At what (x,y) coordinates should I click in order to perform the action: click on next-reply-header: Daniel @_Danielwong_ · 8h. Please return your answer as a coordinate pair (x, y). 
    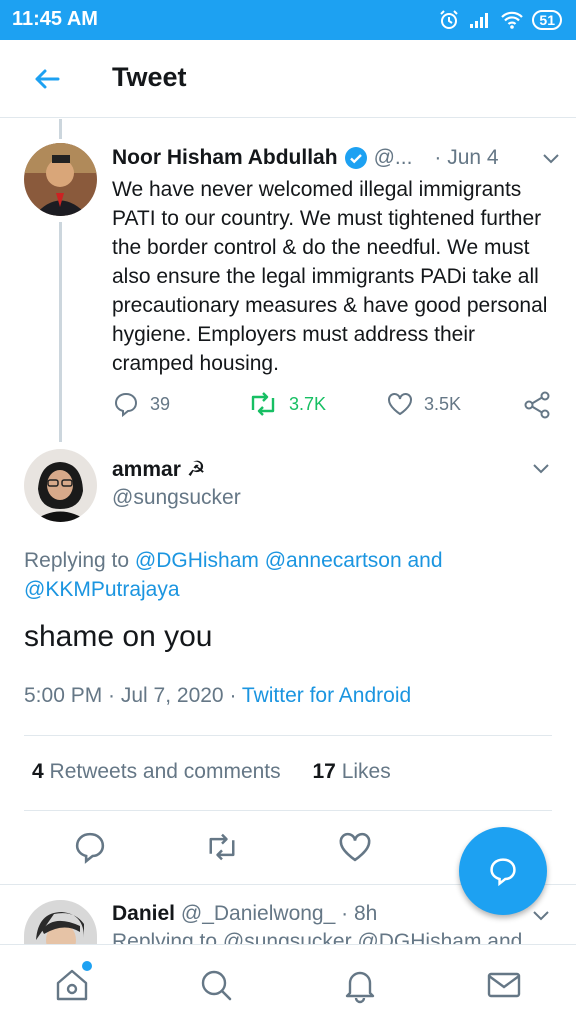
    Looking at the image, I should click on (244, 914).